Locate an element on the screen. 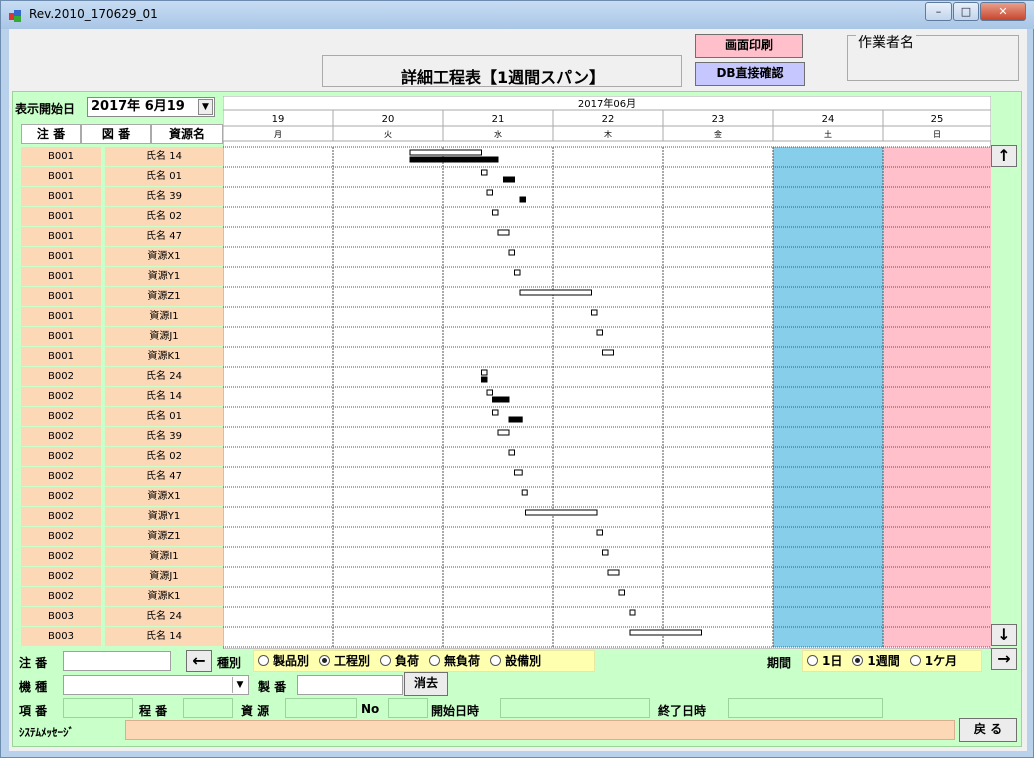  row-resource-cell: 資源Y1 is located at coordinates (164, 516).